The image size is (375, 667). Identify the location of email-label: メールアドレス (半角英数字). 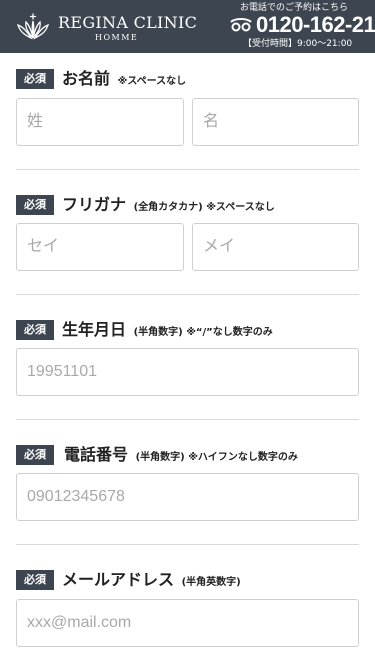
(151, 581).